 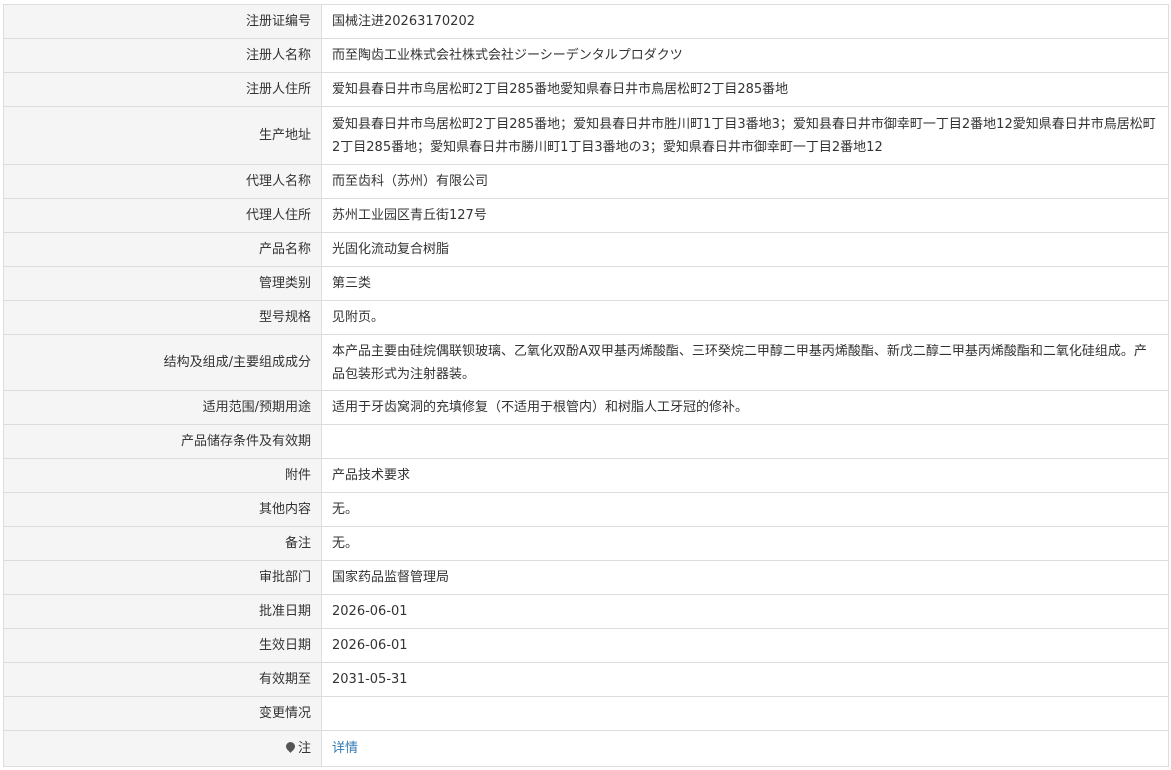 I want to click on field-label-other-content: 其他内容, so click(x=162, y=509).